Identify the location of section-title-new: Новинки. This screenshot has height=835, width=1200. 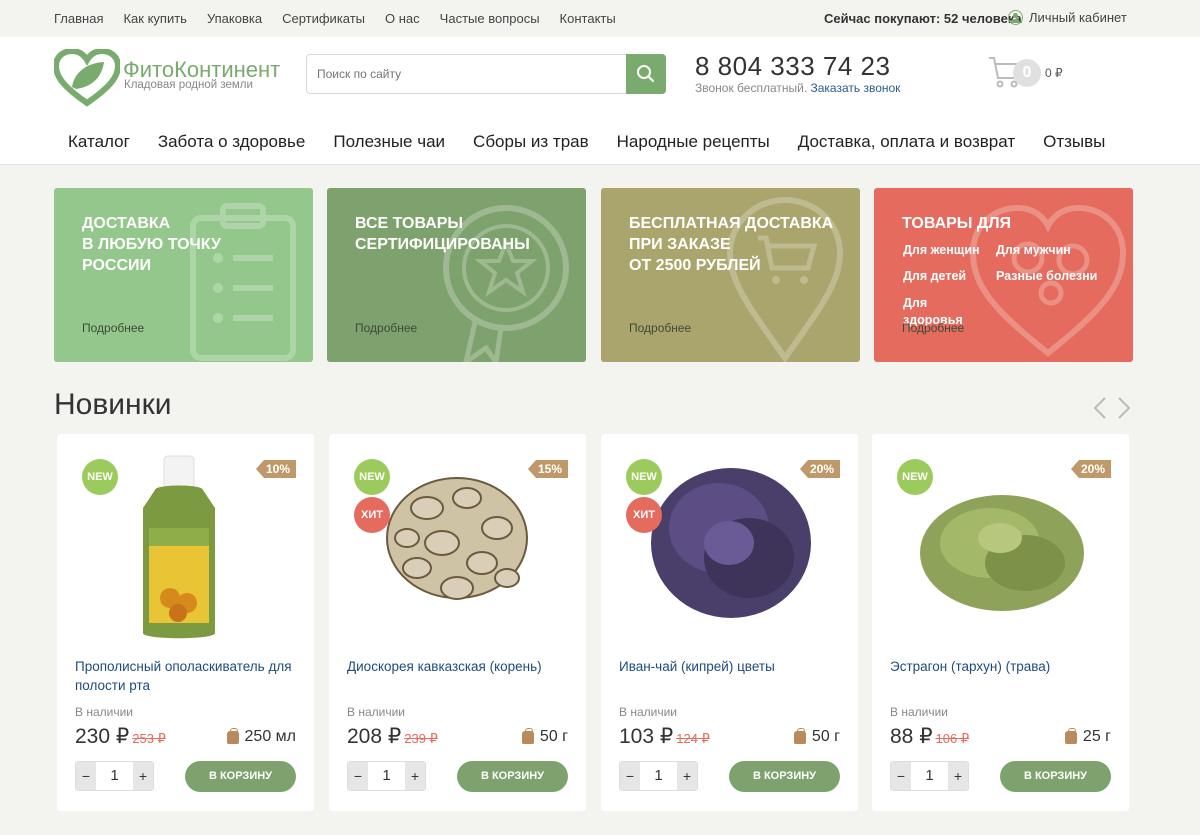
(113, 404).